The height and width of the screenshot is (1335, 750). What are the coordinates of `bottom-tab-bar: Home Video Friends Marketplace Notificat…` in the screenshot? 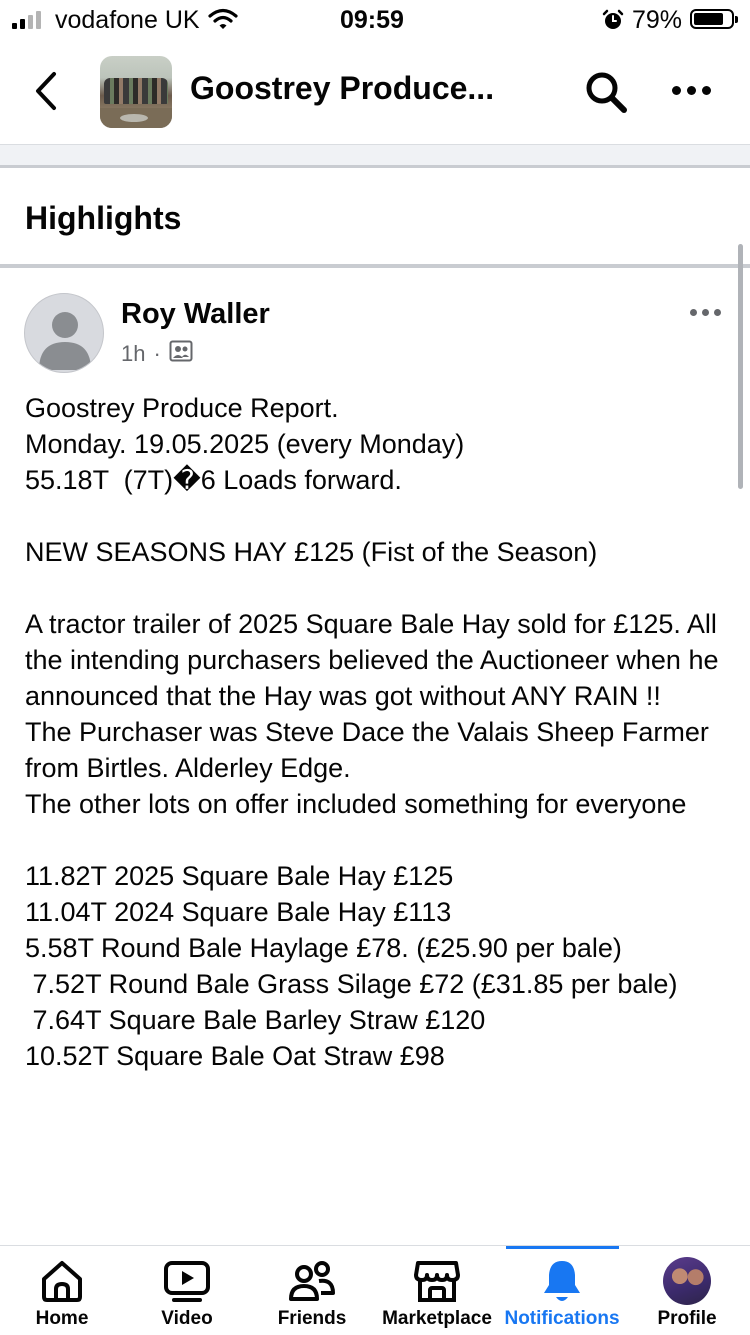 It's located at (375, 1290).